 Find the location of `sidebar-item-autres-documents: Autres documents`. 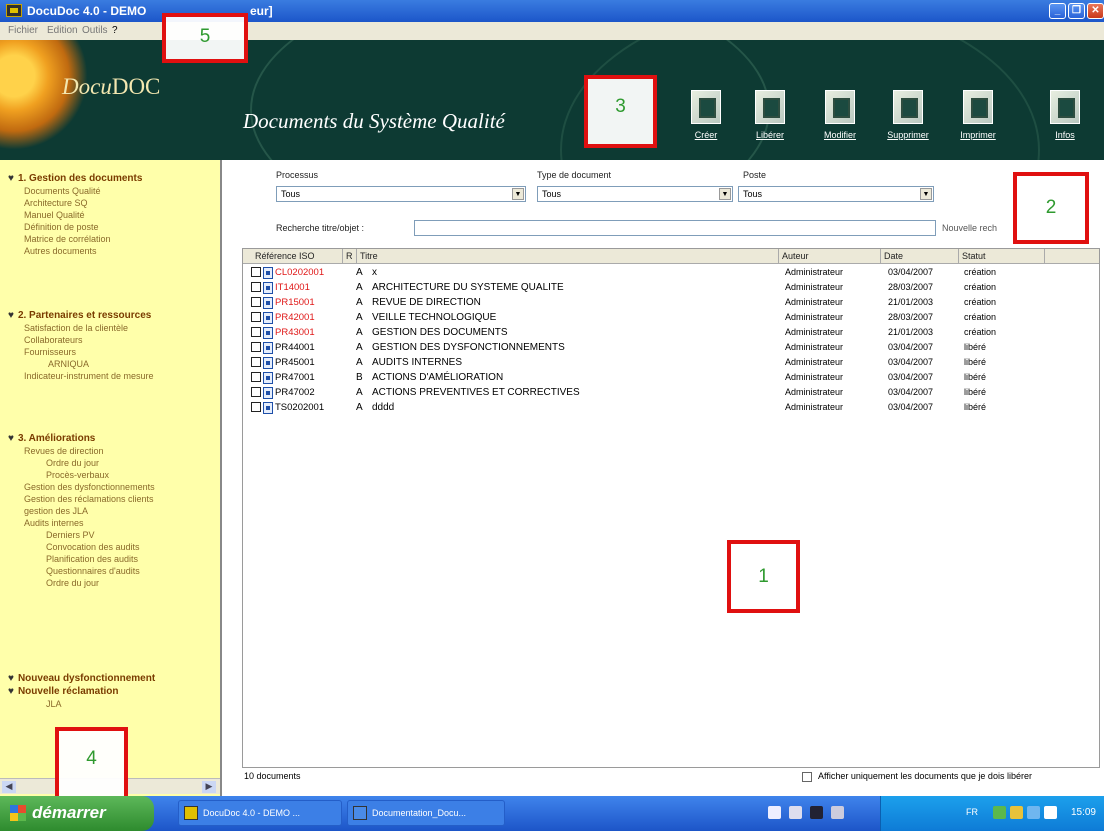

sidebar-item-autres-documents: Autres documents is located at coordinates (60, 251).